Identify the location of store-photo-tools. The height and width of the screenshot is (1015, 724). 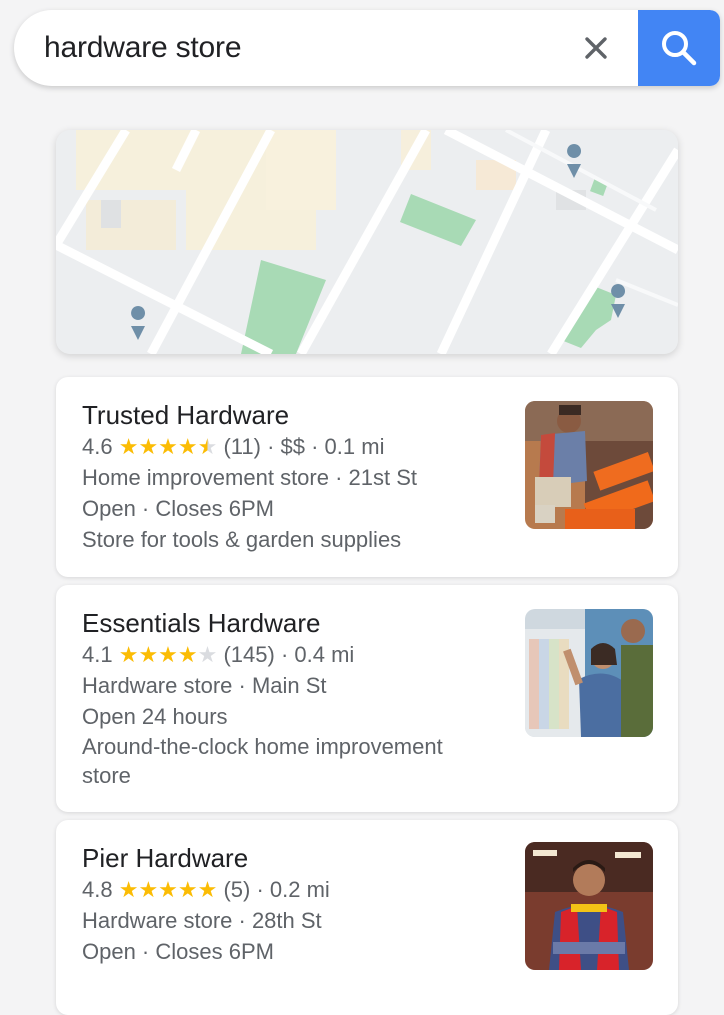
(589, 465).